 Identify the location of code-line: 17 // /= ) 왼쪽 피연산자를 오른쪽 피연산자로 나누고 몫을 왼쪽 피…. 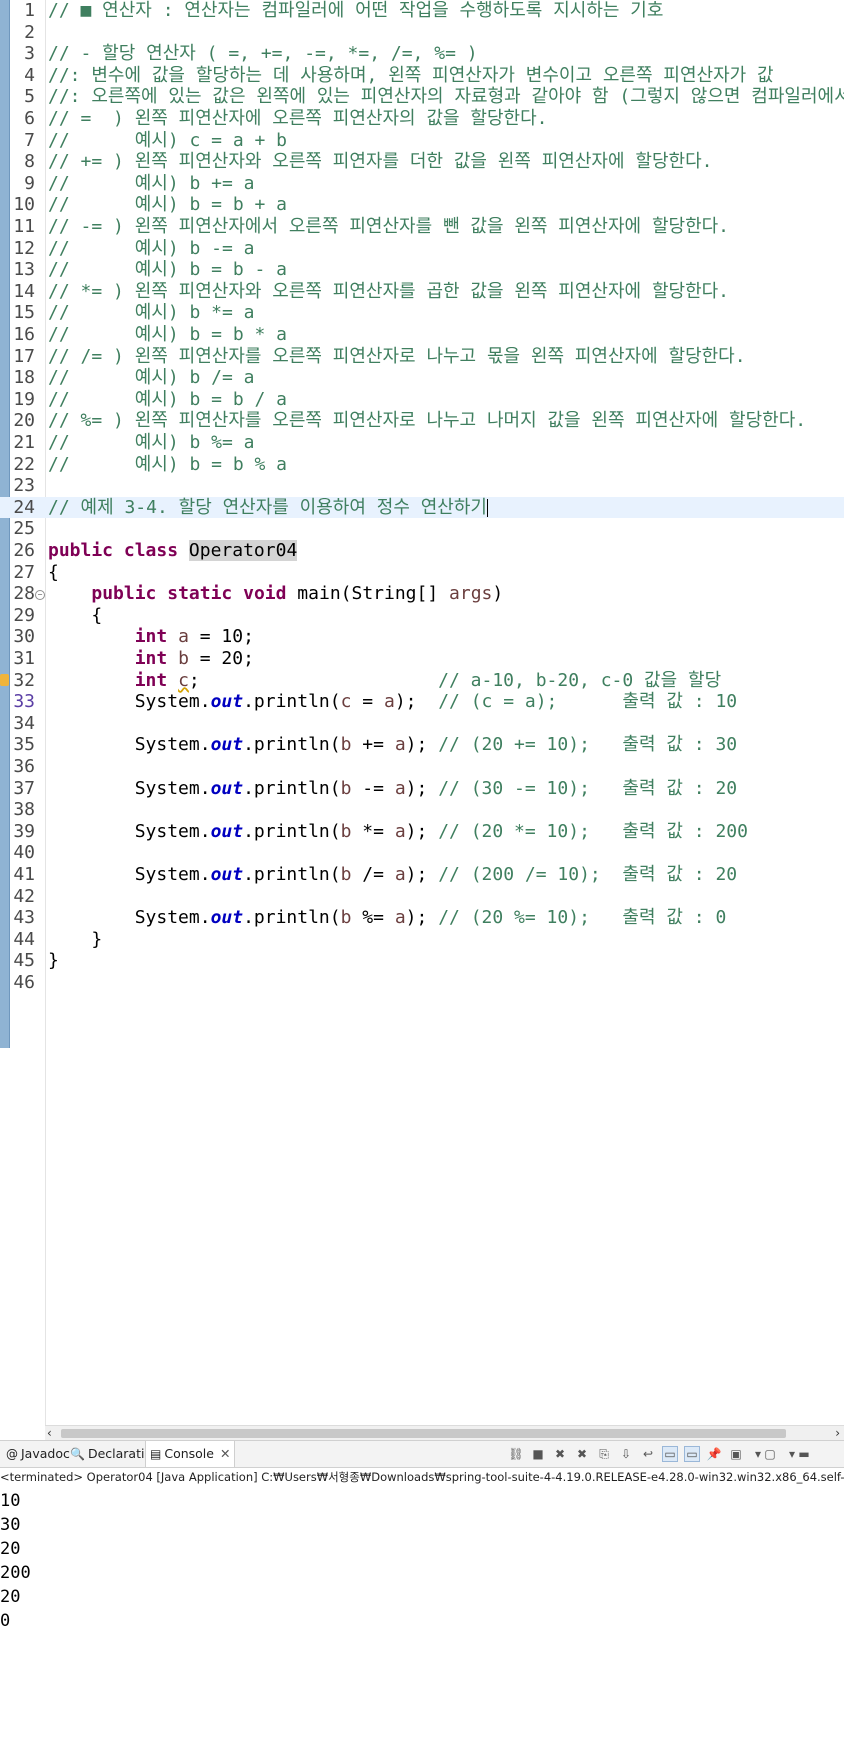
(422, 357).